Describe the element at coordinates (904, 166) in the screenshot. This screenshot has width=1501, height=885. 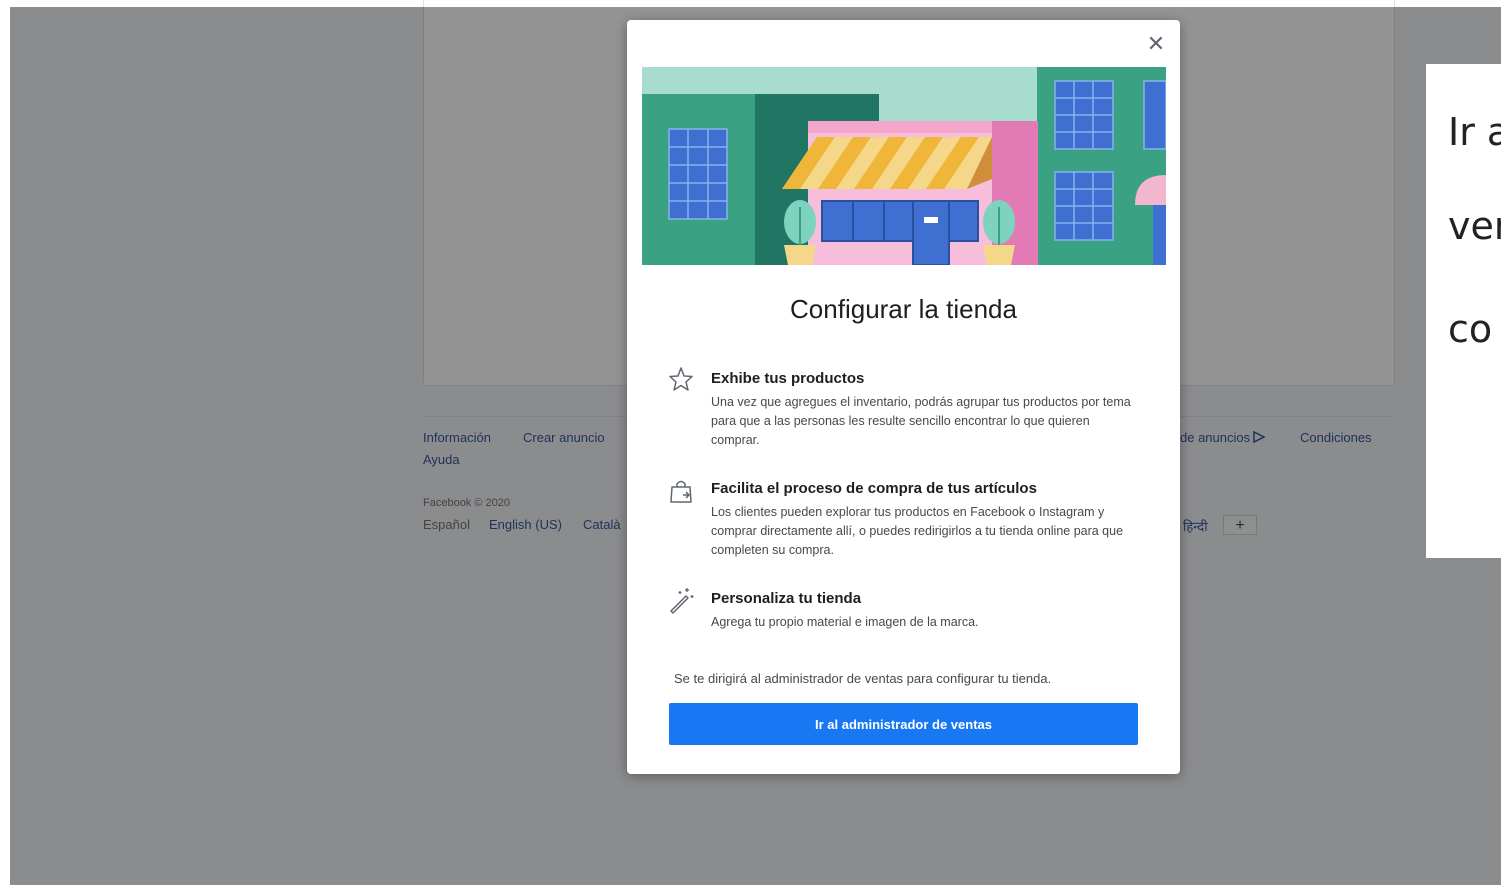
I see `storefront-illustration` at that location.